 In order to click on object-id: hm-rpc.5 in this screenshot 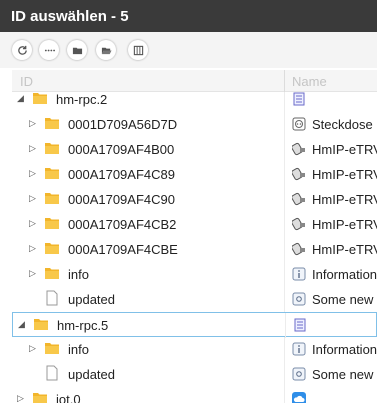, I will do `click(83, 325)`.